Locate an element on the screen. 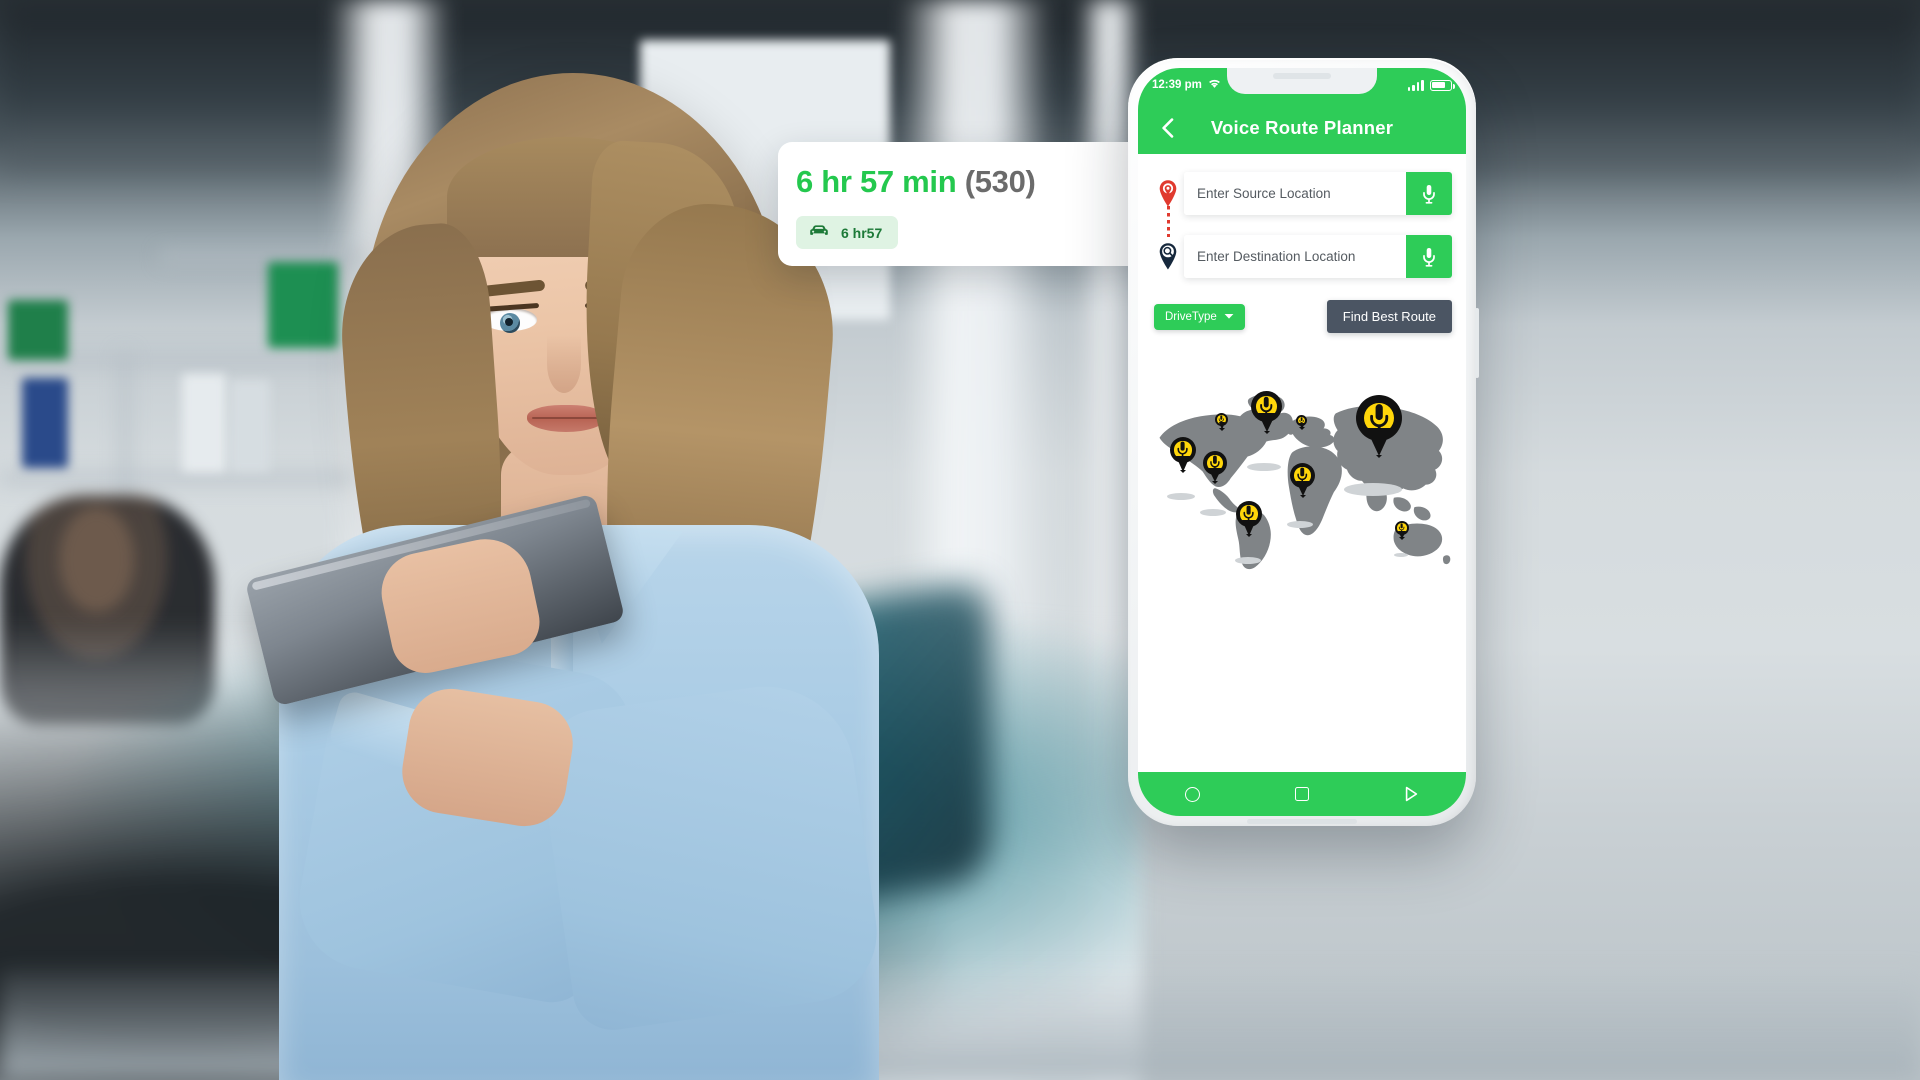 This screenshot has height=1080, width=1920. square-recents-icon is located at coordinates (1302, 794).